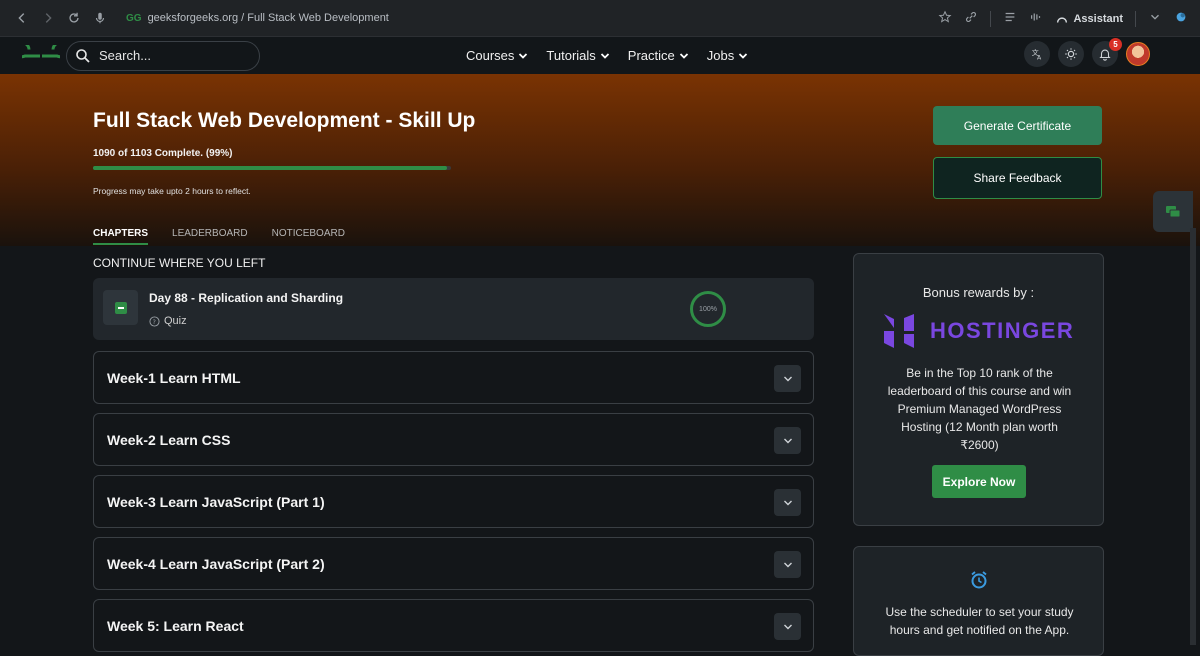 The image size is (1200, 656). Describe the element at coordinates (1181, 18) in the screenshot. I see `browser-logo-icon` at that location.